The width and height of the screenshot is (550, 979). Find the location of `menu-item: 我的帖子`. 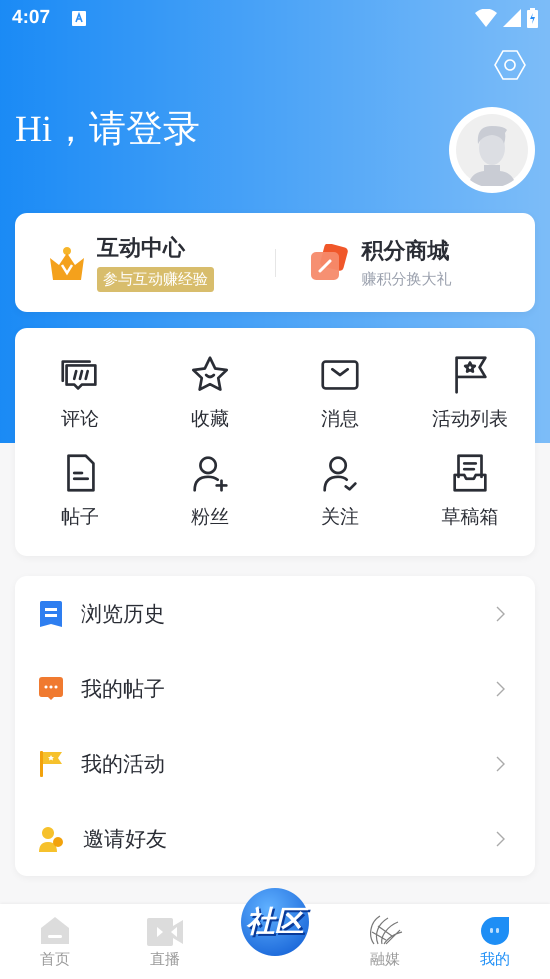

menu-item: 我的帖子 is located at coordinates (279, 688).